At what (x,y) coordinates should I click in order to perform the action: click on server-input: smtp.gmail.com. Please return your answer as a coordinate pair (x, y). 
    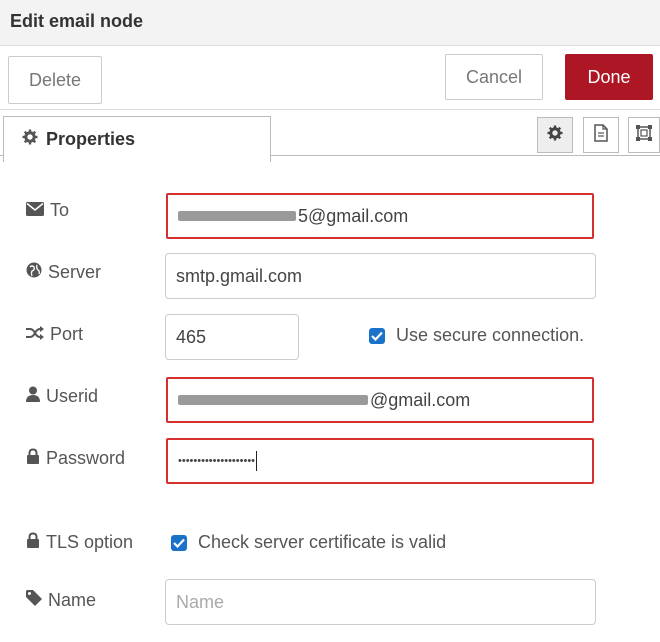
    Looking at the image, I should click on (380, 276).